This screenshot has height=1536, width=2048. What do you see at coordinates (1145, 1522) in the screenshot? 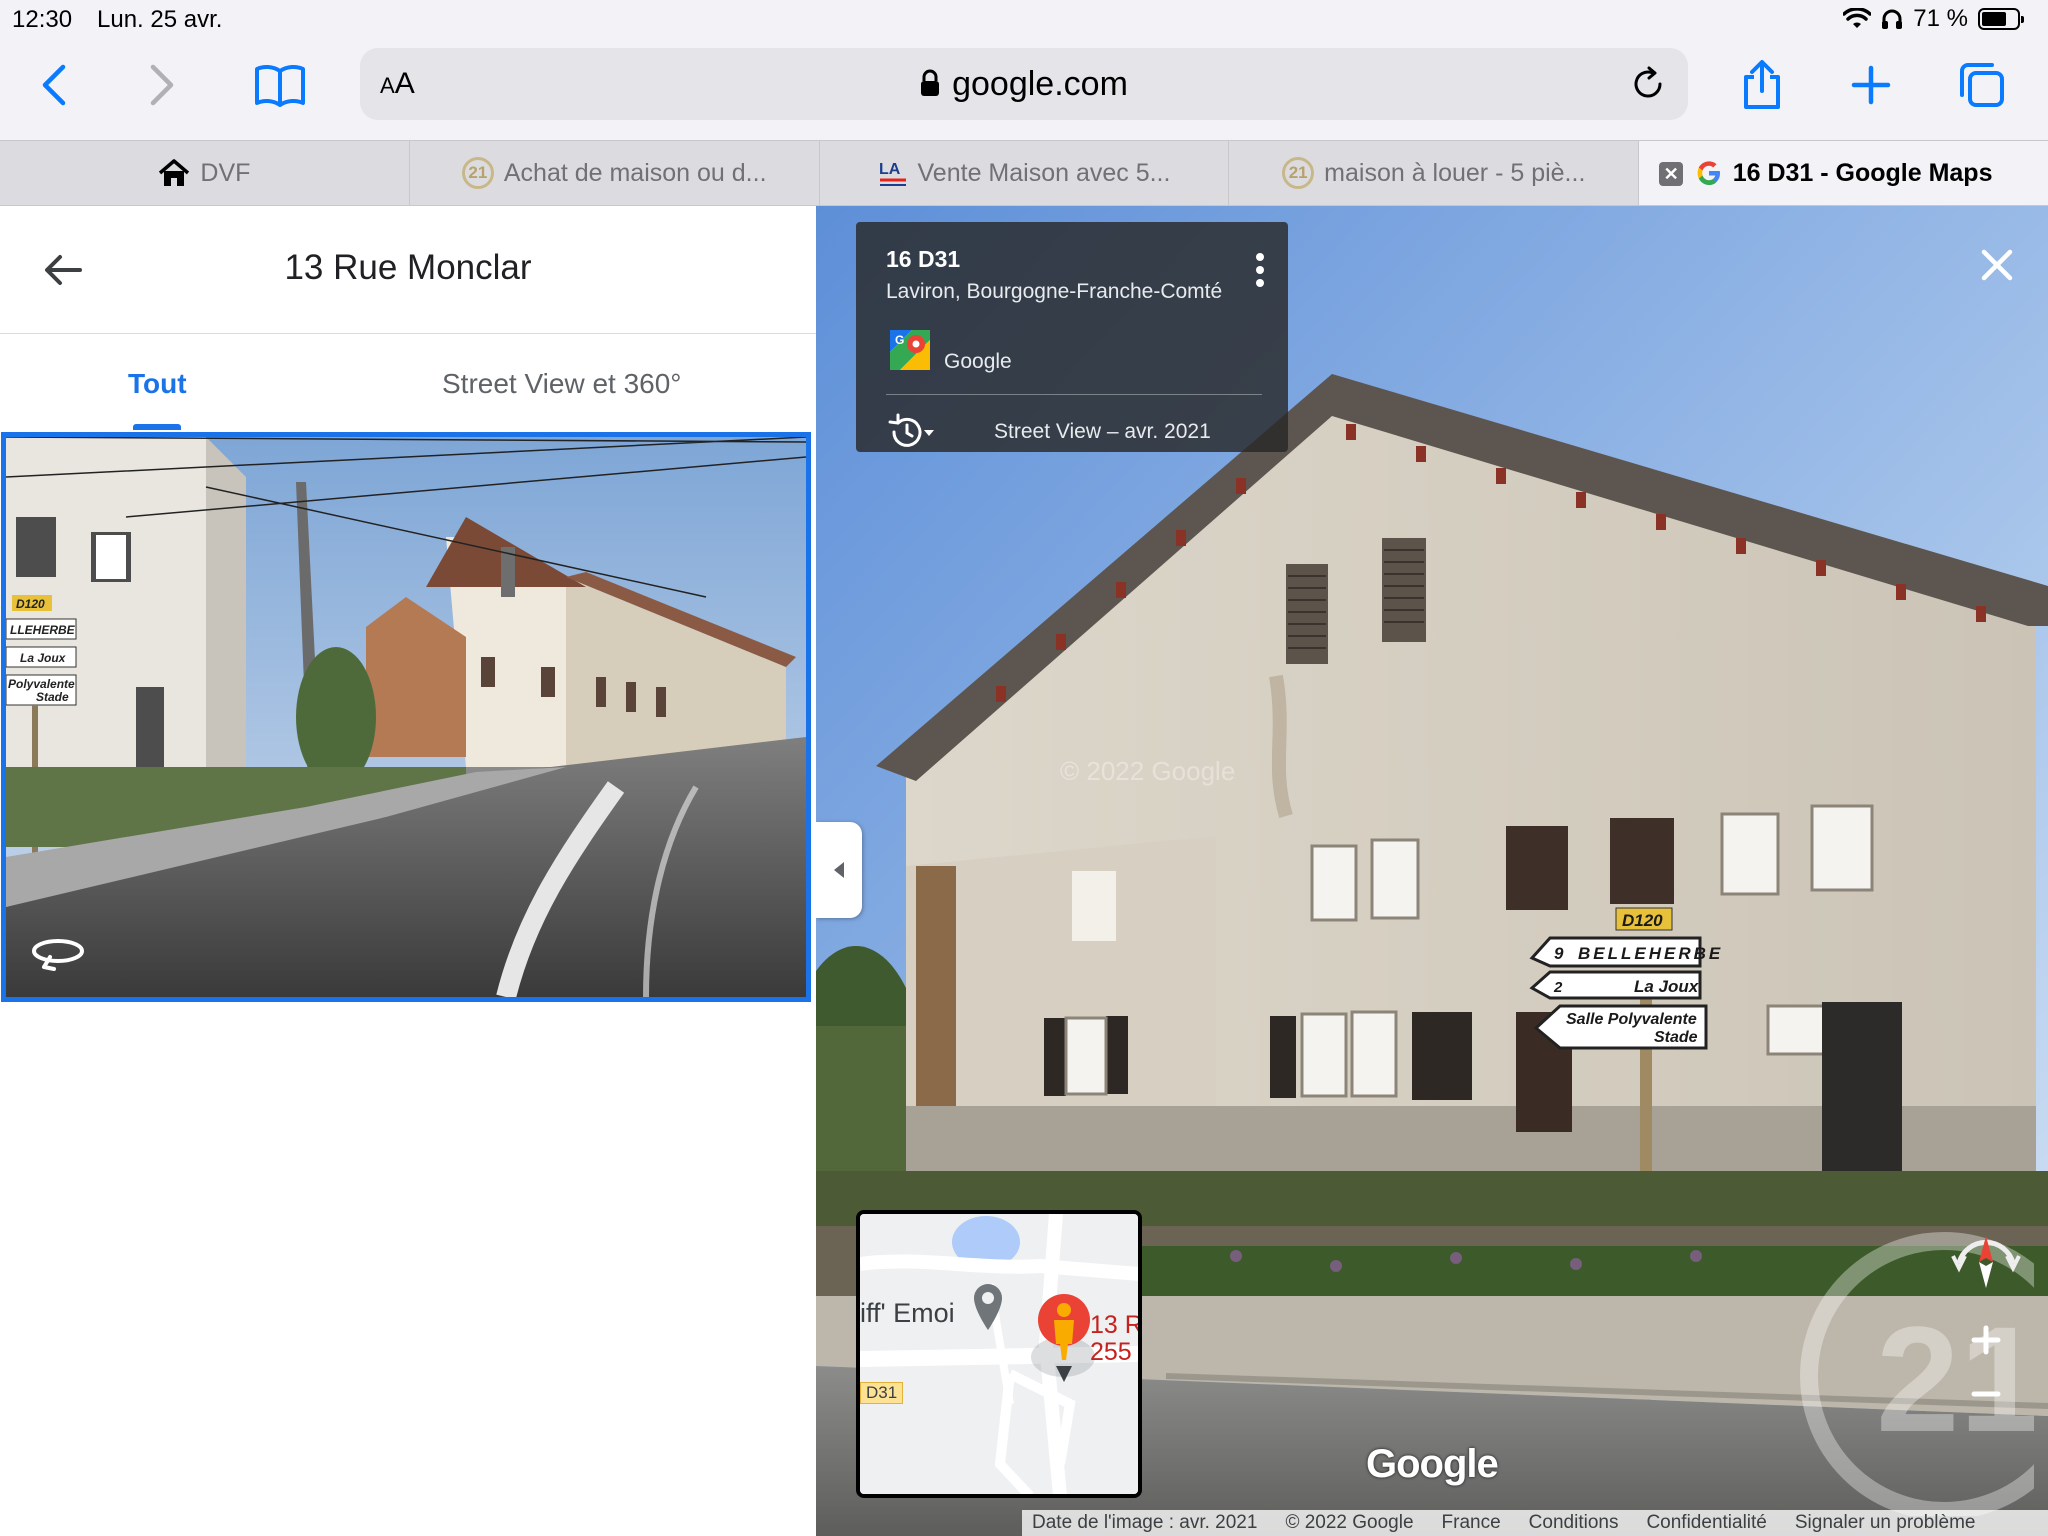
I see `image-date: Date de l'image : avr. 2021` at bounding box center [1145, 1522].